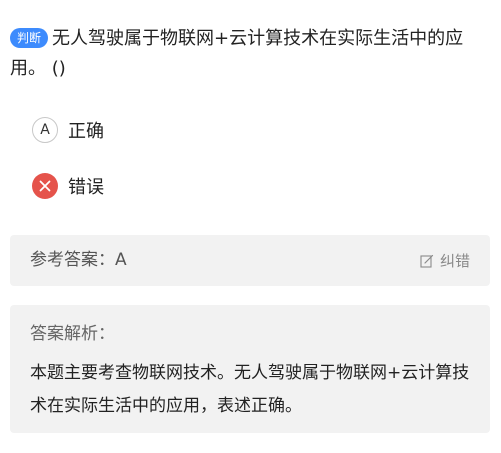 The image size is (501, 453). I want to click on report-error-button: 纠错, so click(445, 260).